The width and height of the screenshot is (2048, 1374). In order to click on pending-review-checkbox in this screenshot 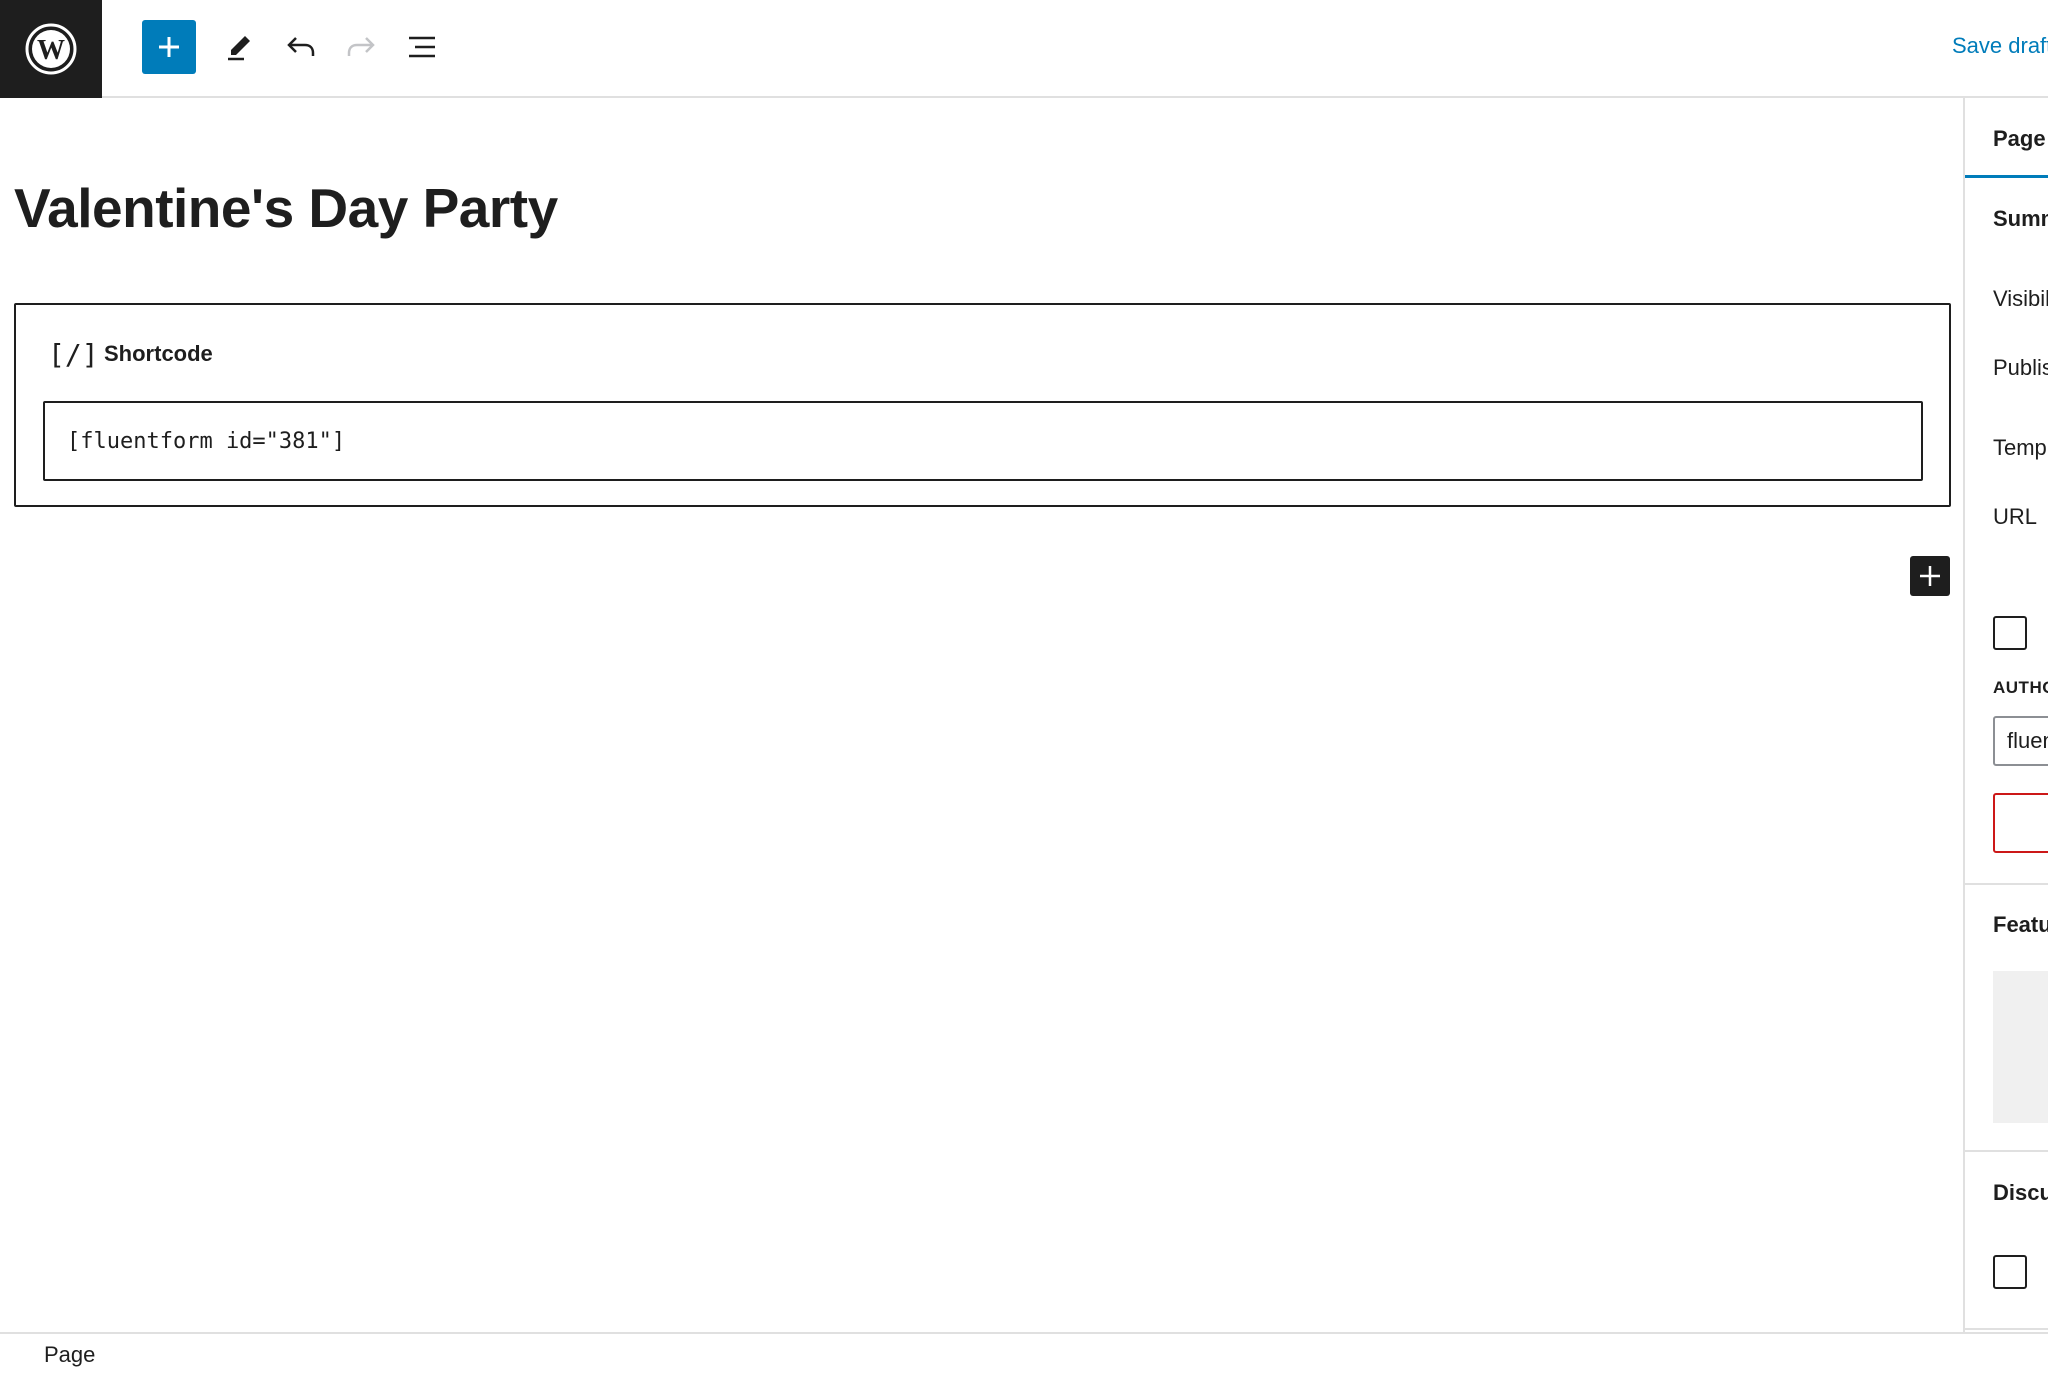, I will do `click(2010, 633)`.